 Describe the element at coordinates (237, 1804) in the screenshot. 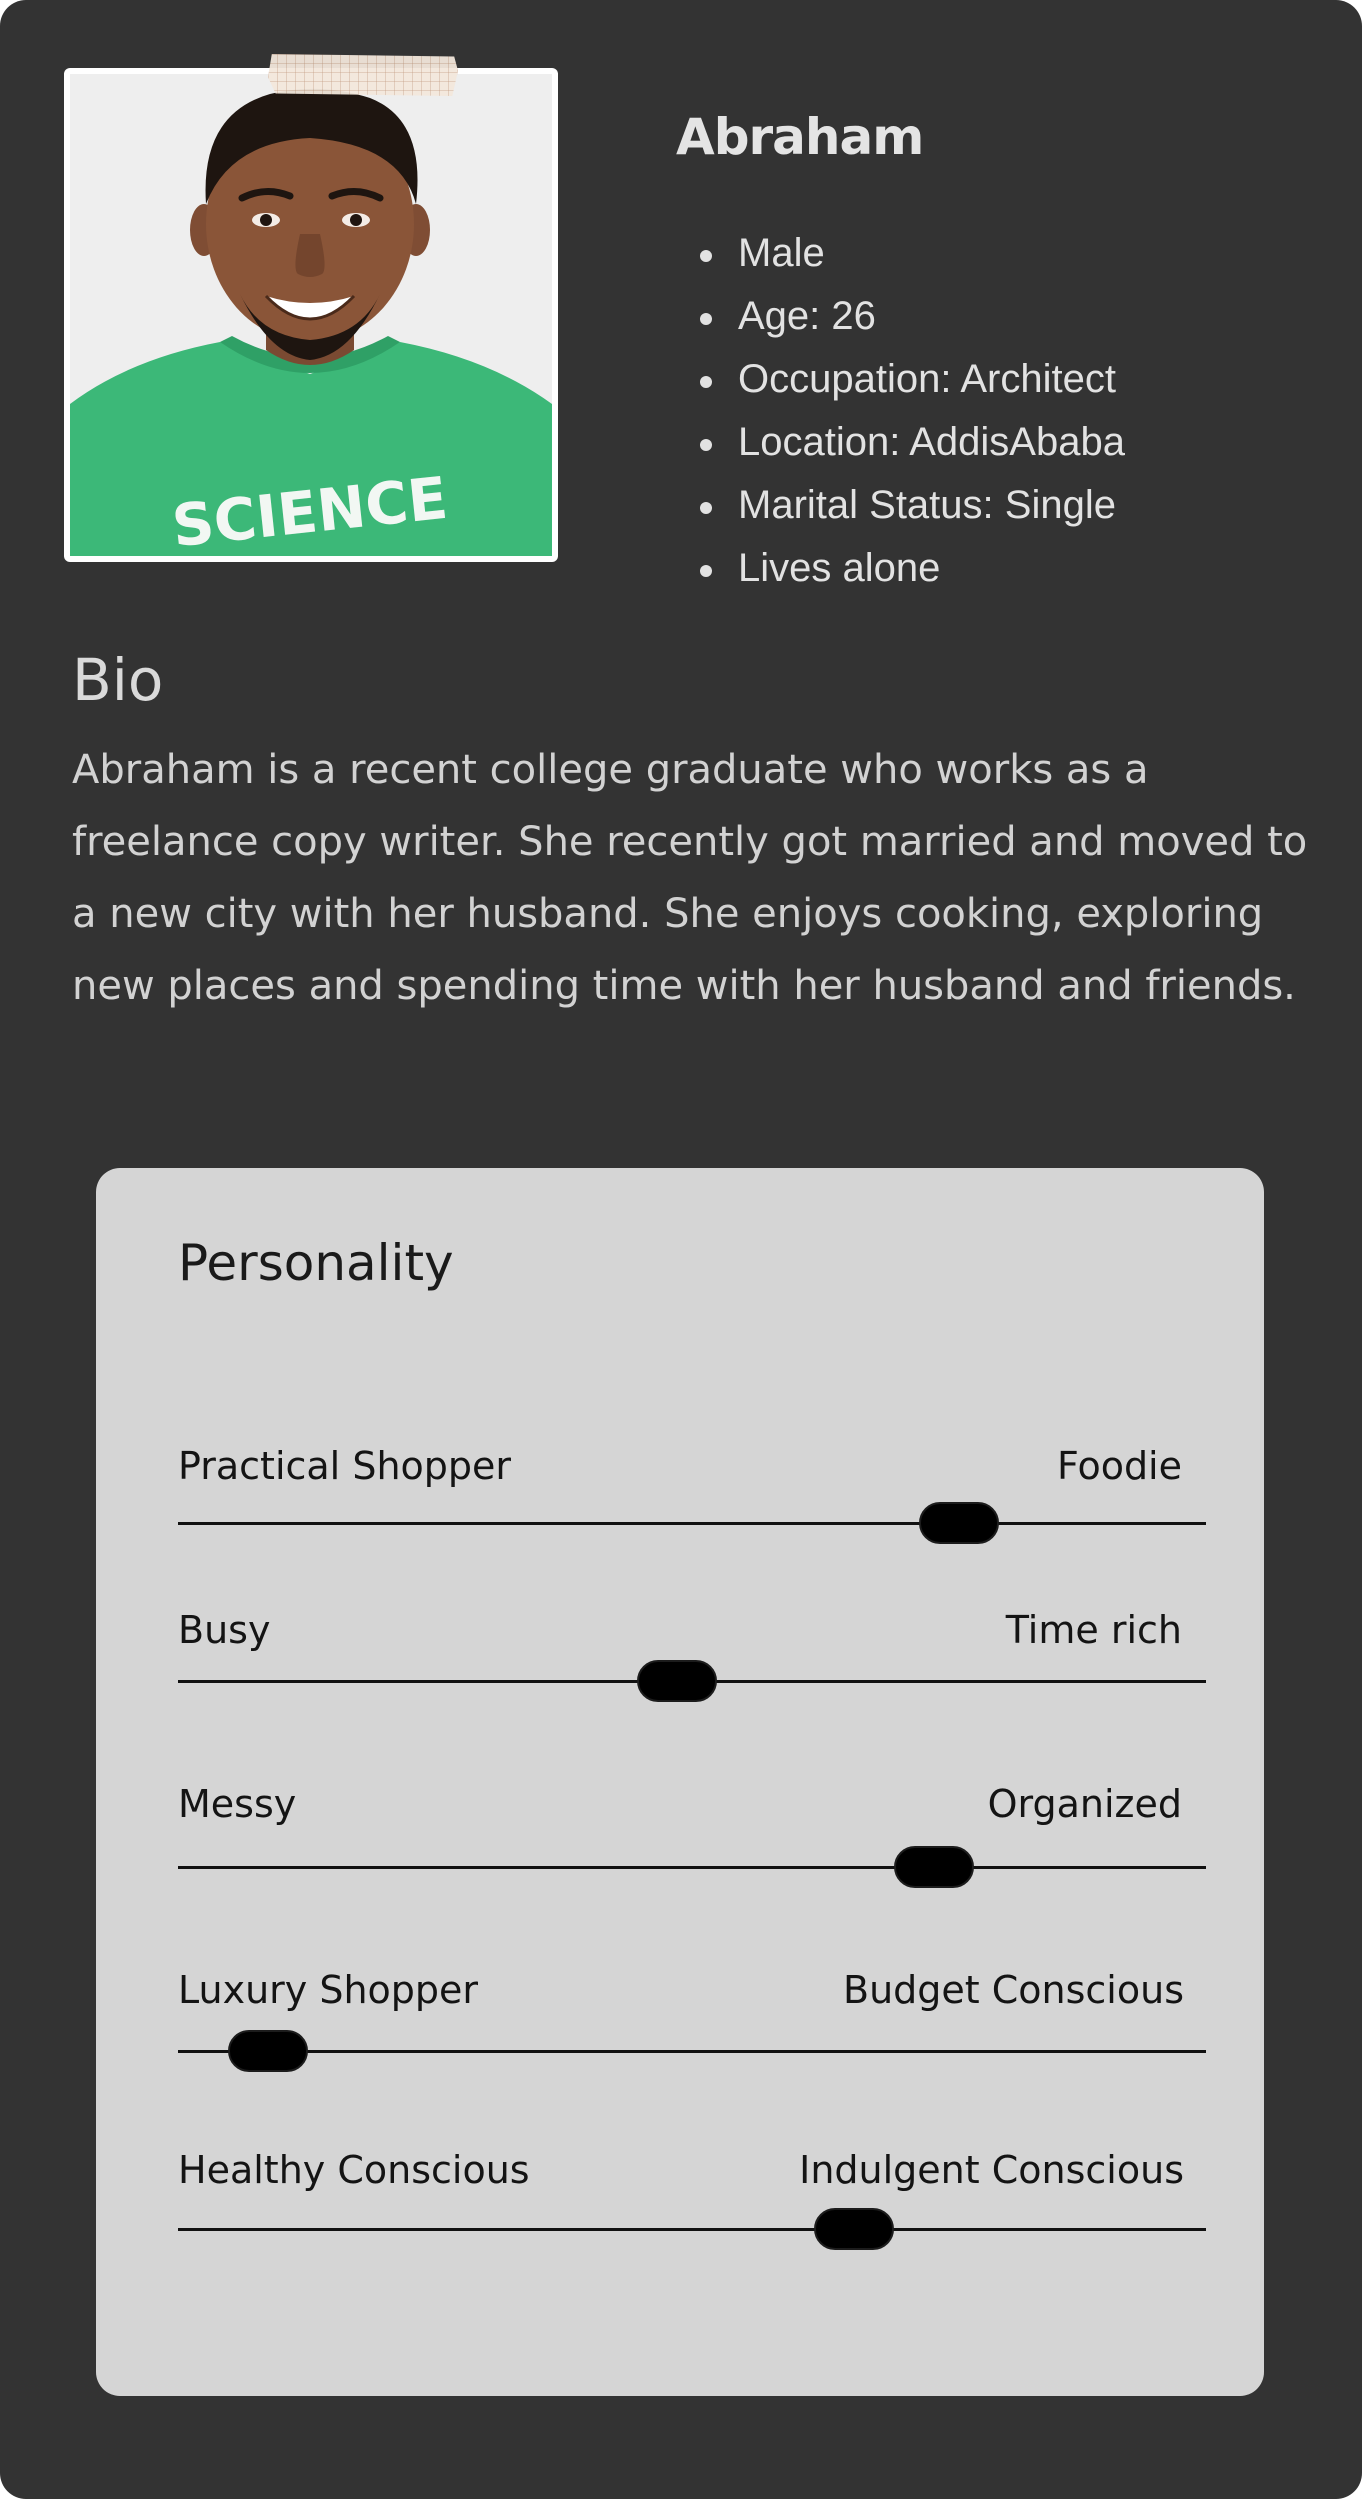

I see `trait-left-label: Messy` at that location.